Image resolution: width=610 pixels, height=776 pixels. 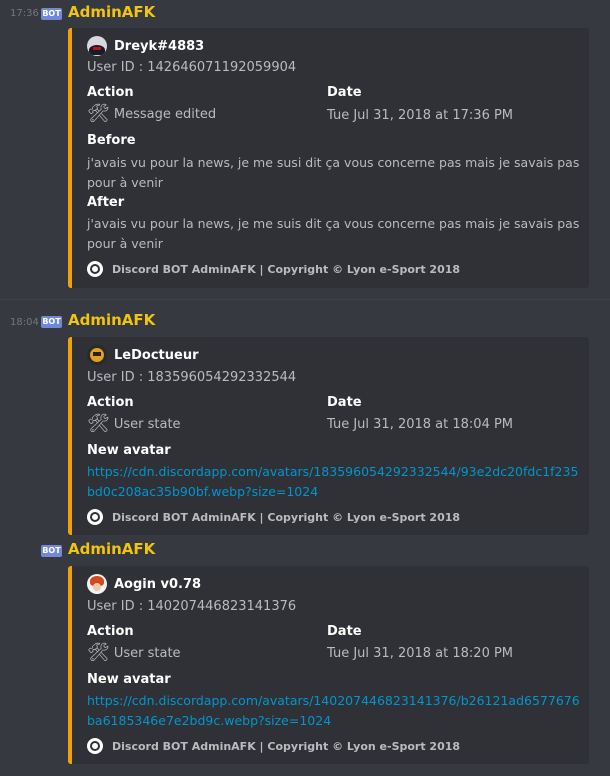 I want to click on user-id: User ID : 183596054292332544, so click(x=192, y=377).